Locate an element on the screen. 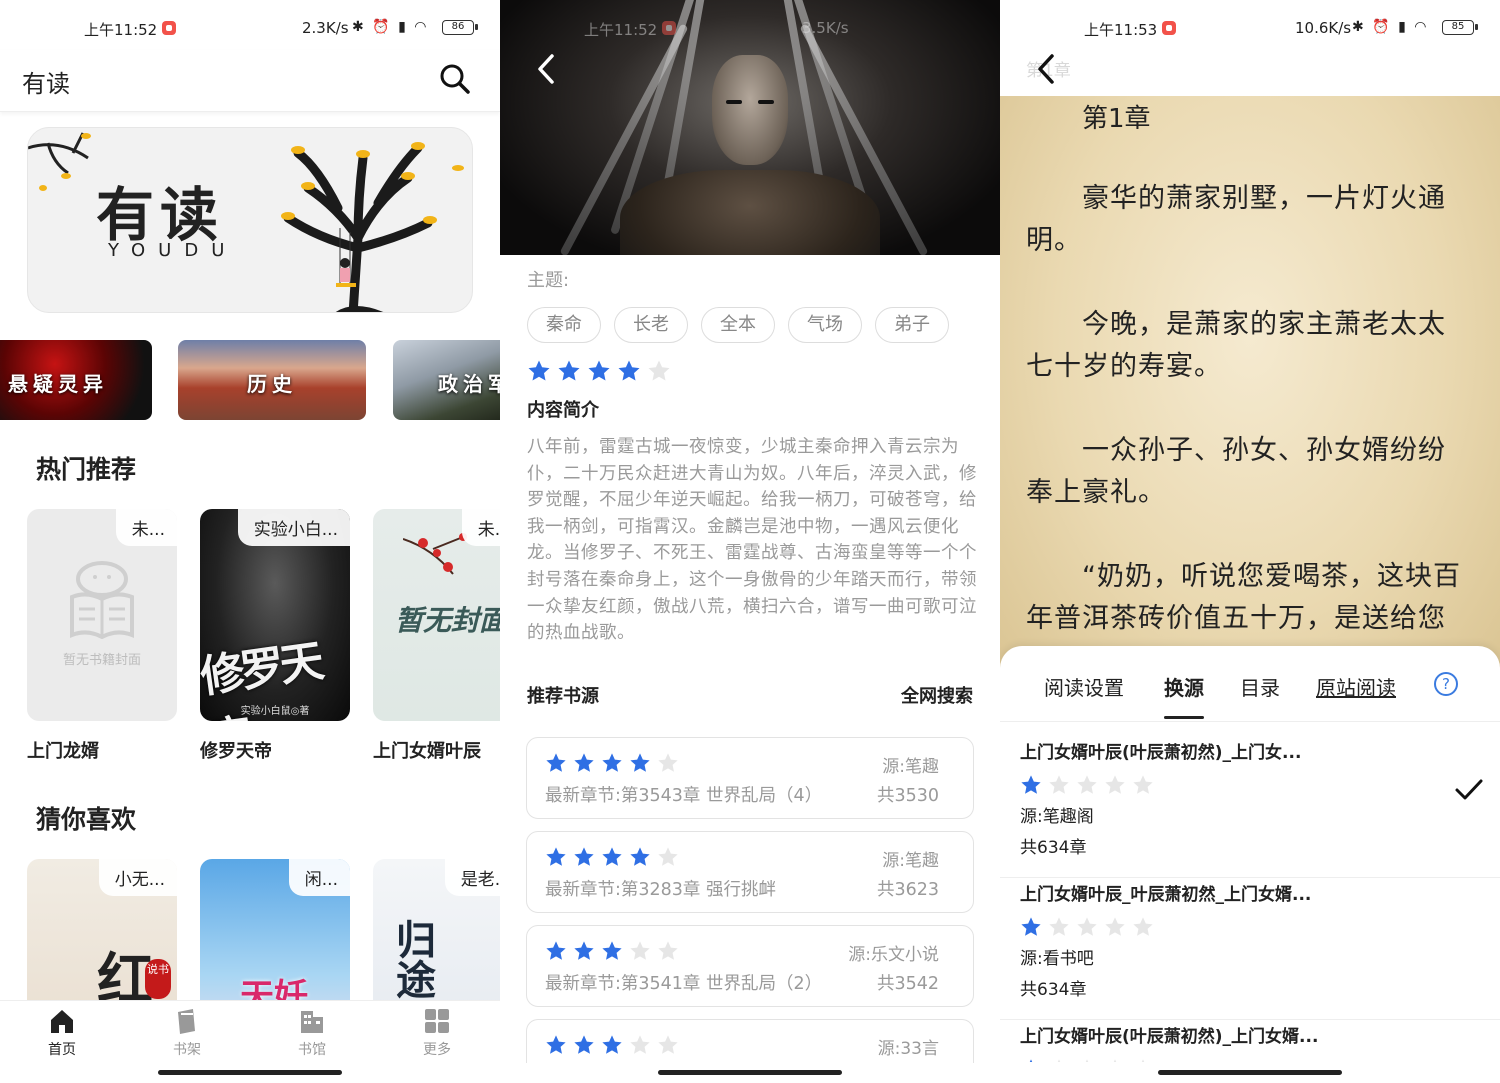  category-card-suspense: 悬疑灵异 is located at coordinates (76, 380).